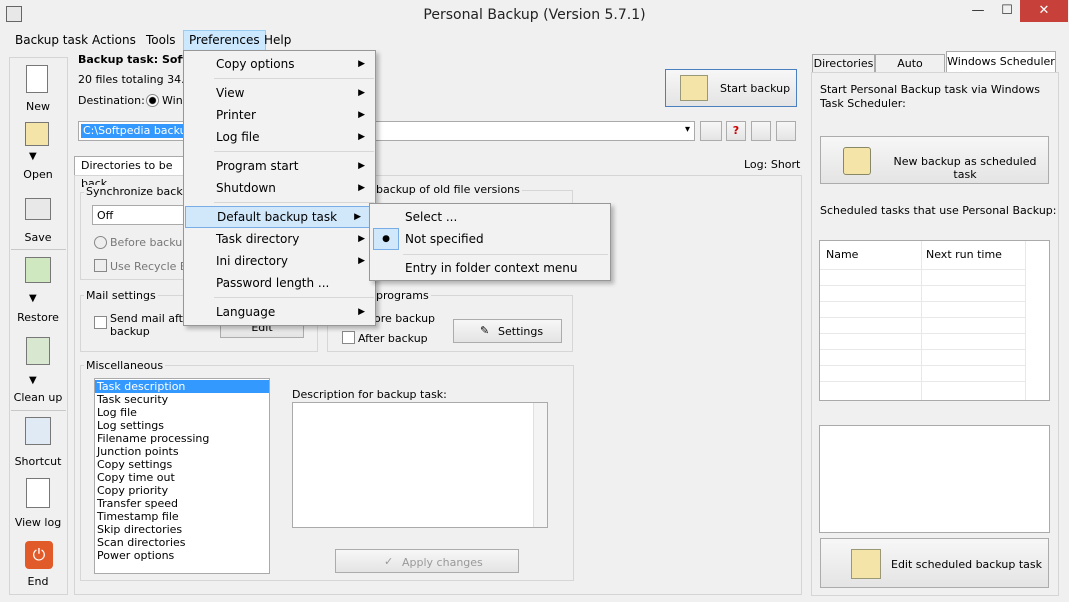 Image resolution: width=1069 pixels, height=602 pixels. Describe the element at coordinates (711, 131) in the screenshot. I see `hdd-button` at that location.